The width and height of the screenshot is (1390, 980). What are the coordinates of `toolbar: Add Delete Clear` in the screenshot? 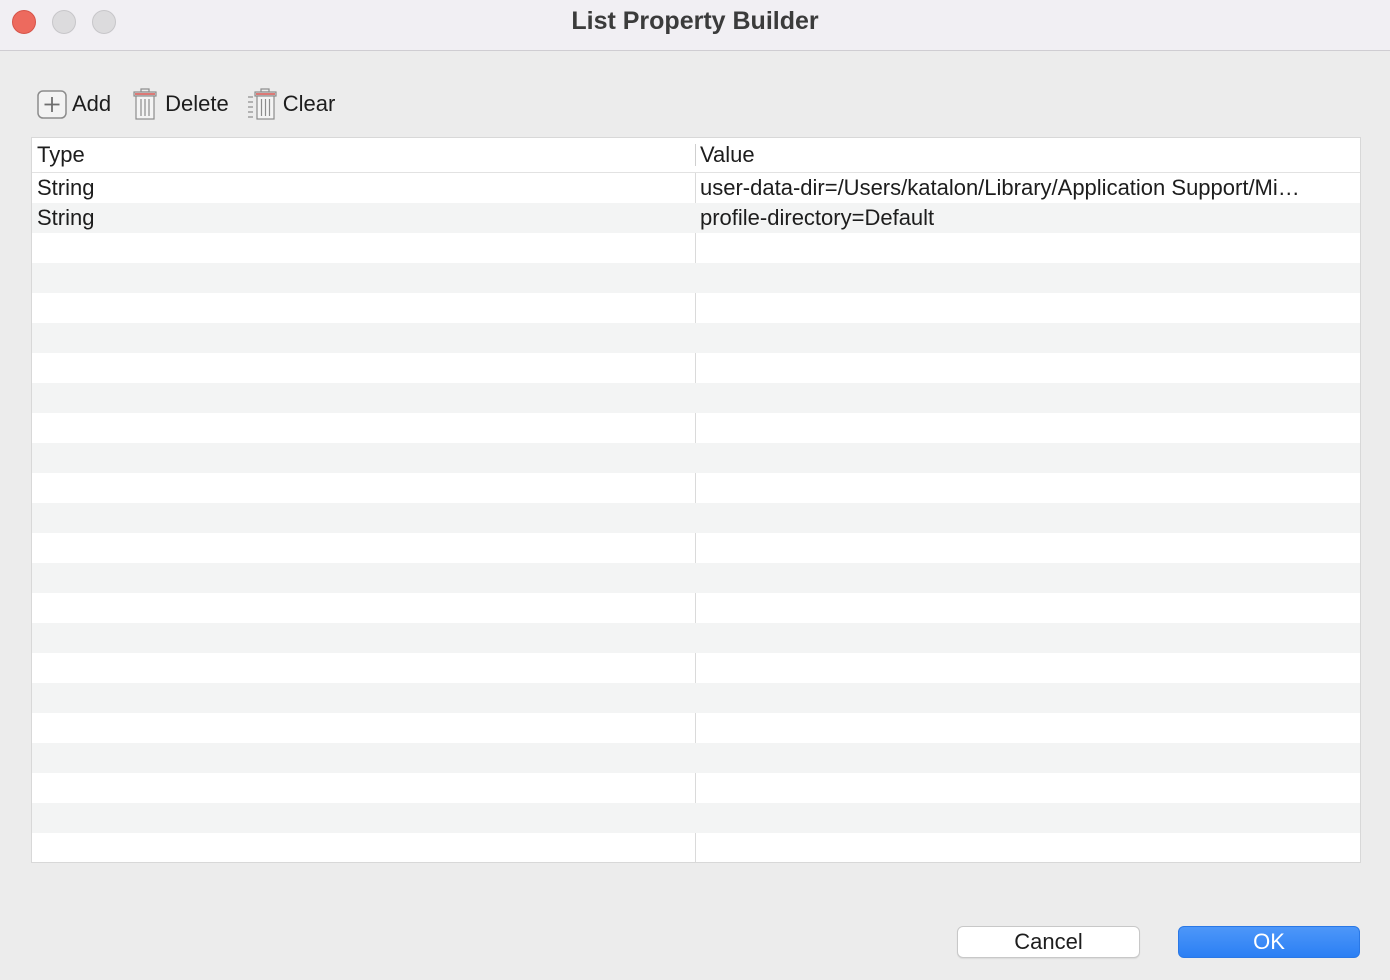 It's located at (194, 104).